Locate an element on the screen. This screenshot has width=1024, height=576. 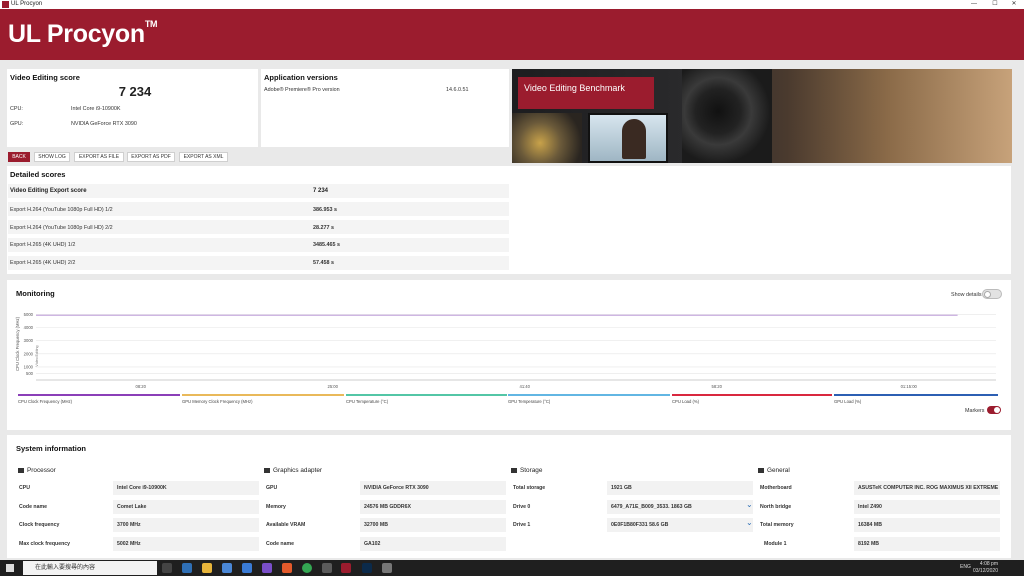
sys-row: Drive 1 0E0F1B80F331 58.6 GB is located at coordinates (633, 525).